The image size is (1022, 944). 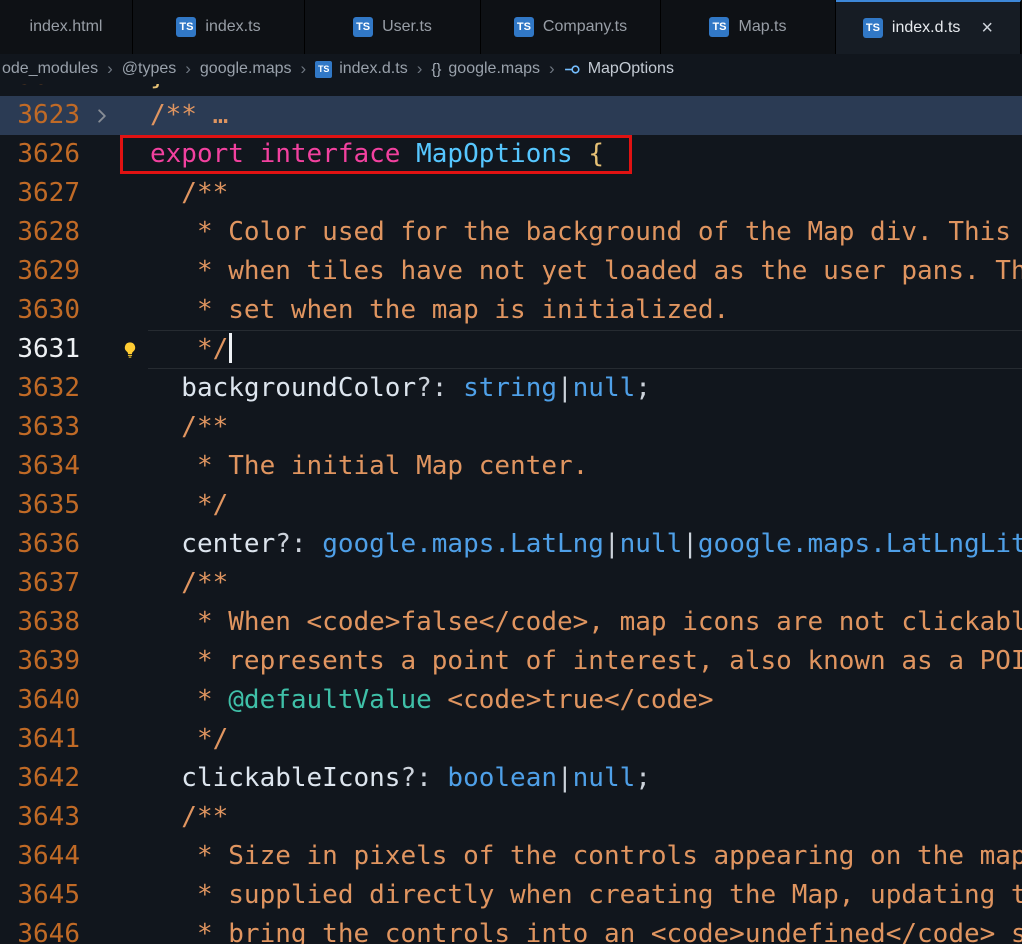 What do you see at coordinates (40, 583) in the screenshot?
I see `line-number: 3637` at bounding box center [40, 583].